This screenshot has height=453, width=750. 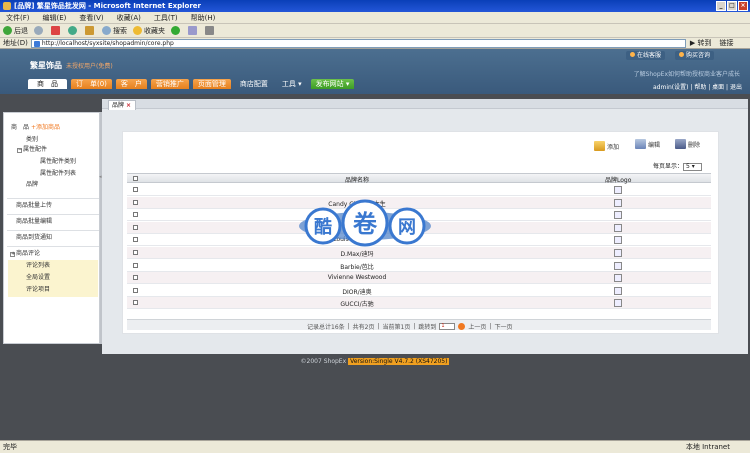 I want to click on close-window-button: ×, so click(x=743, y=6).